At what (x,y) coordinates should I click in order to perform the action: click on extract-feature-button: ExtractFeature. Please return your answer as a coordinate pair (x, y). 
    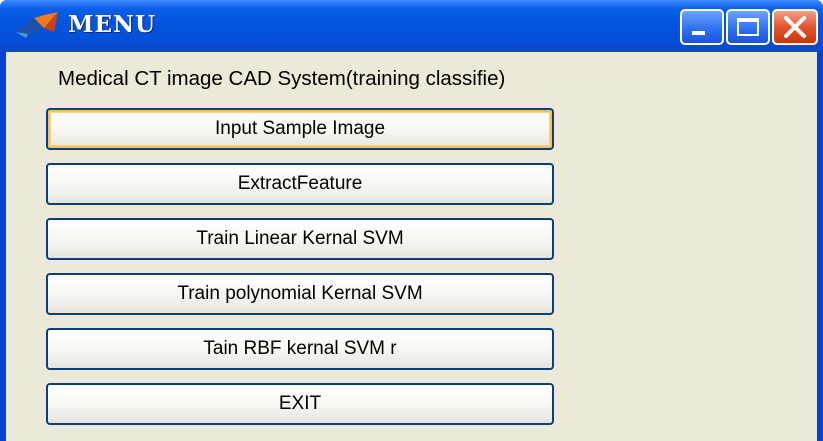
    Looking at the image, I should click on (300, 184).